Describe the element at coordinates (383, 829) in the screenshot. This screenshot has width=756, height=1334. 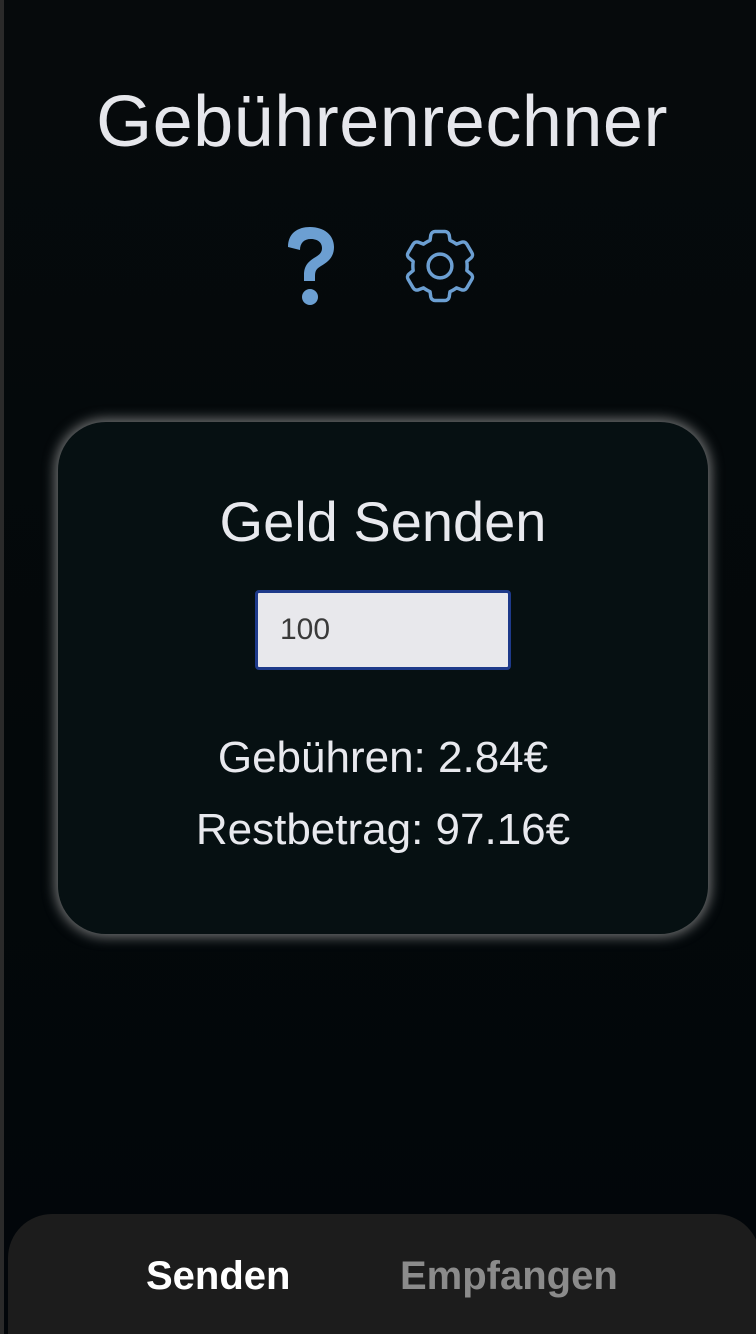
I see `remaining-amount-text: Restbetrag: 97.16€` at that location.